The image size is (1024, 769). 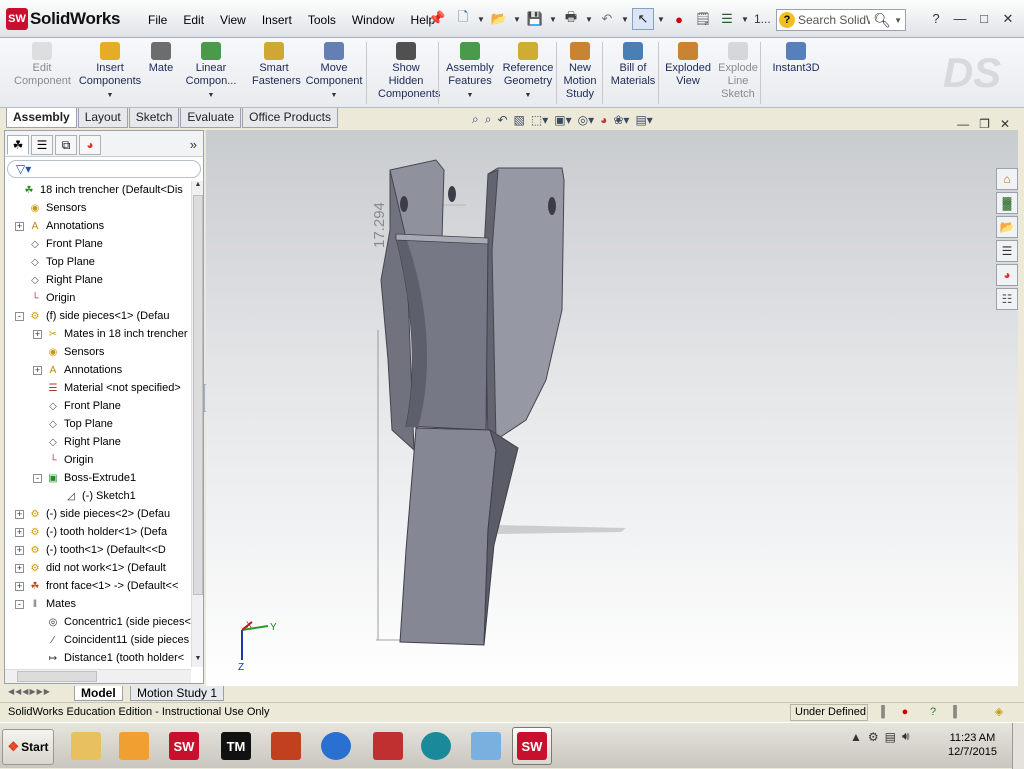 I want to click on cmd-mate-button: Mate, so click(x=161, y=57).